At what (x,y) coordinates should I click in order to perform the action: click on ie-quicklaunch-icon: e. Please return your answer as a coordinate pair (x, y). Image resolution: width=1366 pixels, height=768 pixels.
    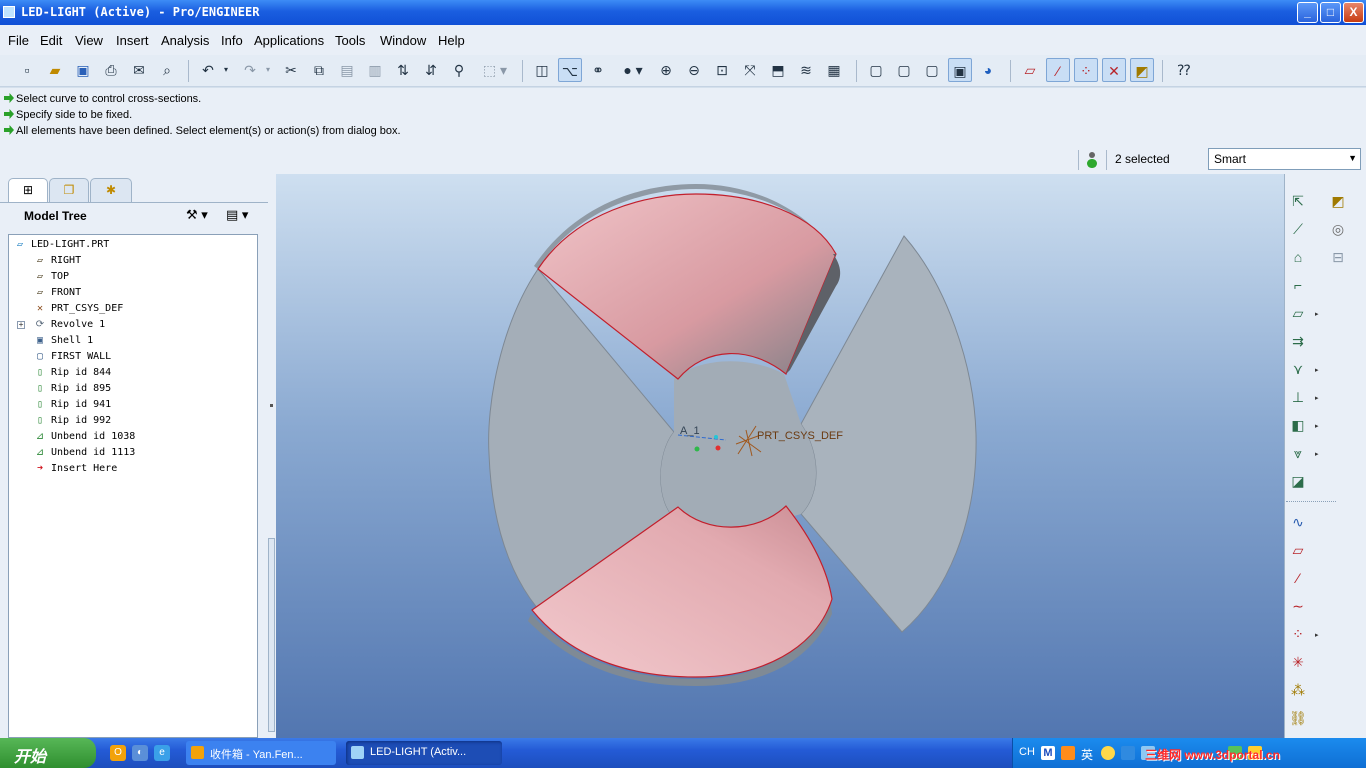
    Looking at the image, I should click on (162, 753).